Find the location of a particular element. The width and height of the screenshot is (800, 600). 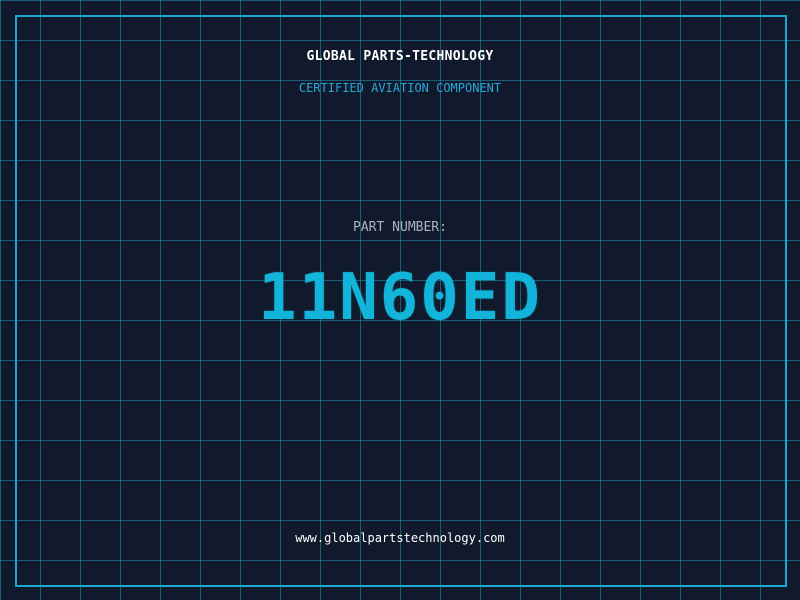

company-name: GLOBAL PARTS-TECHNOLOGY is located at coordinates (400, 56).